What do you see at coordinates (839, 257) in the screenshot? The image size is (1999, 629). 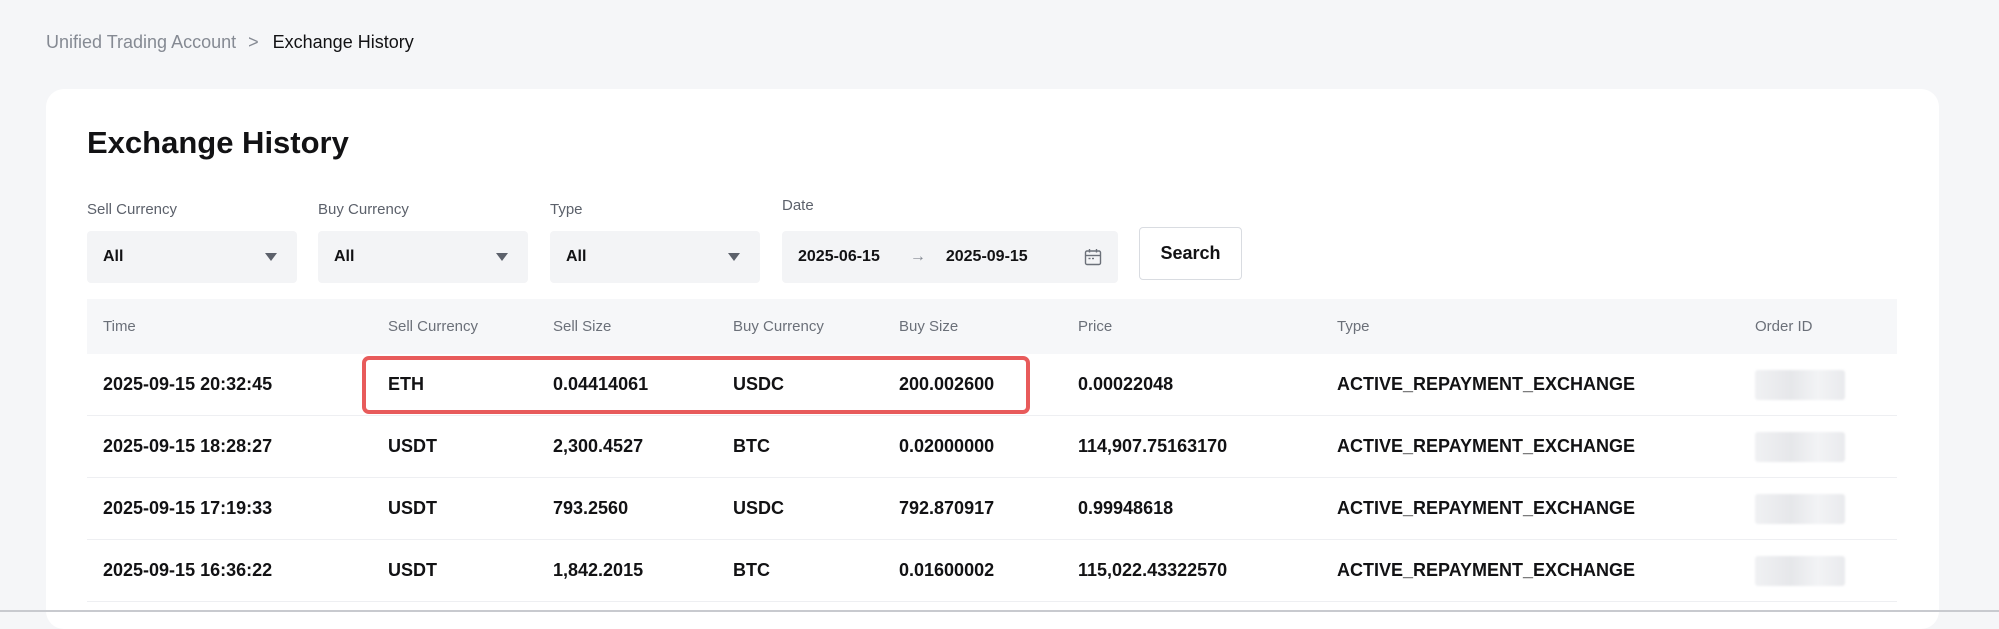 I see `date-start: 2025-06-15` at bounding box center [839, 257].